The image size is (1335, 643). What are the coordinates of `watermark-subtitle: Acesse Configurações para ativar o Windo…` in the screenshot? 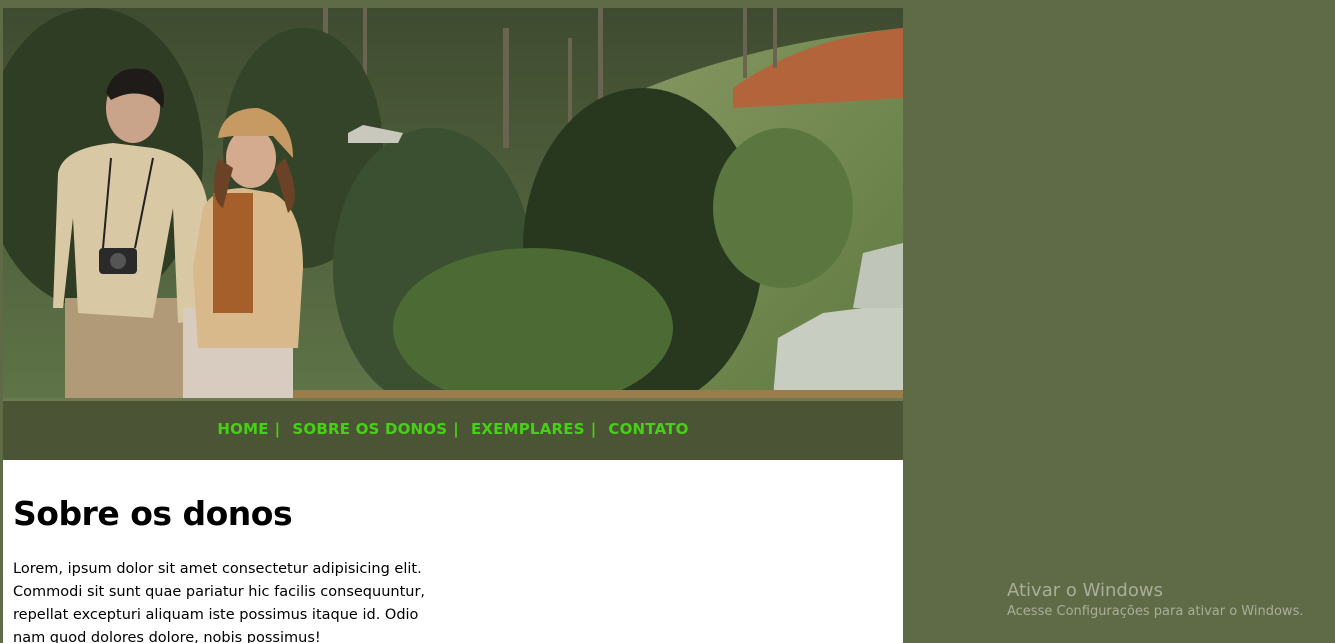 It's located at (1155, 611).